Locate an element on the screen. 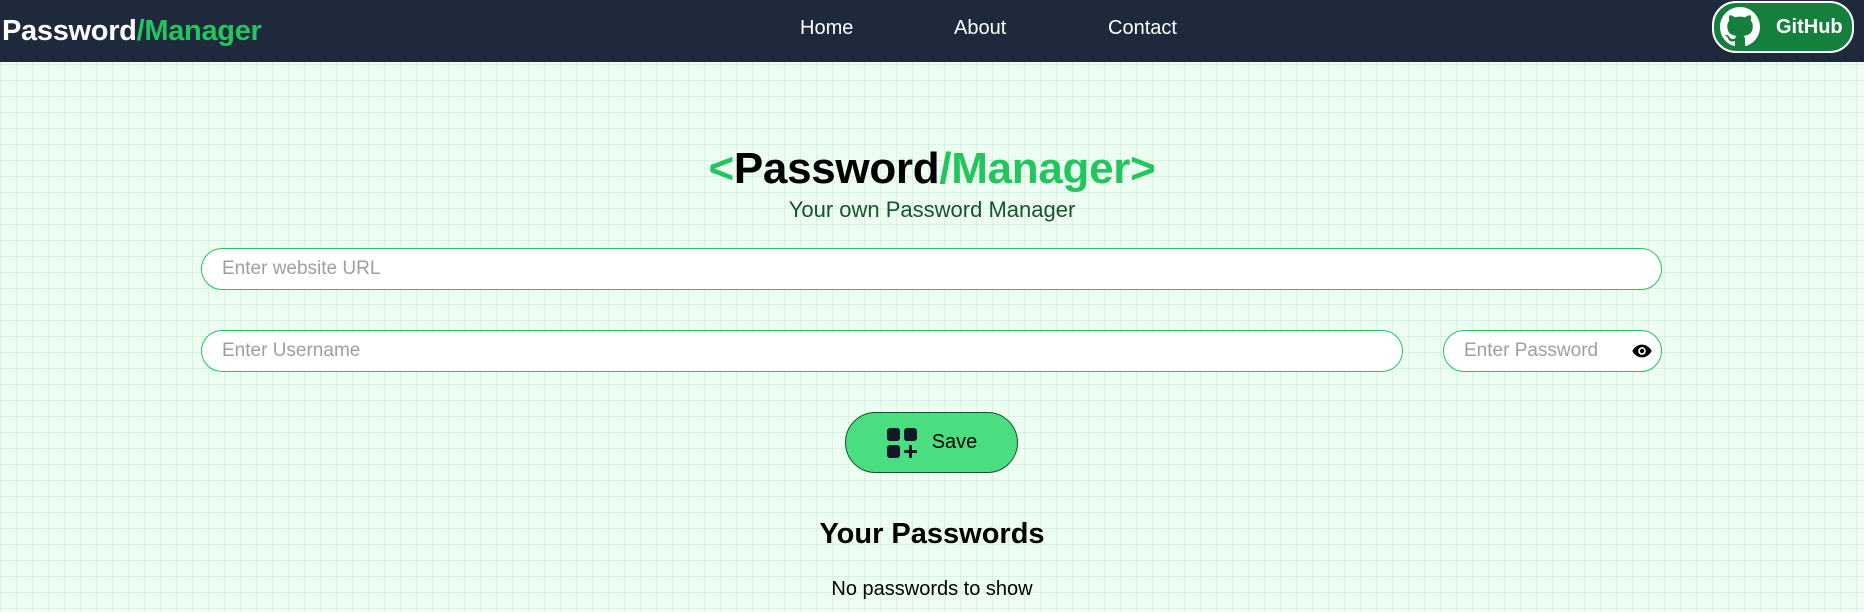 The image size is (1864, 612). brand-logo: Password/Manager is located at coordinates (132, 31).